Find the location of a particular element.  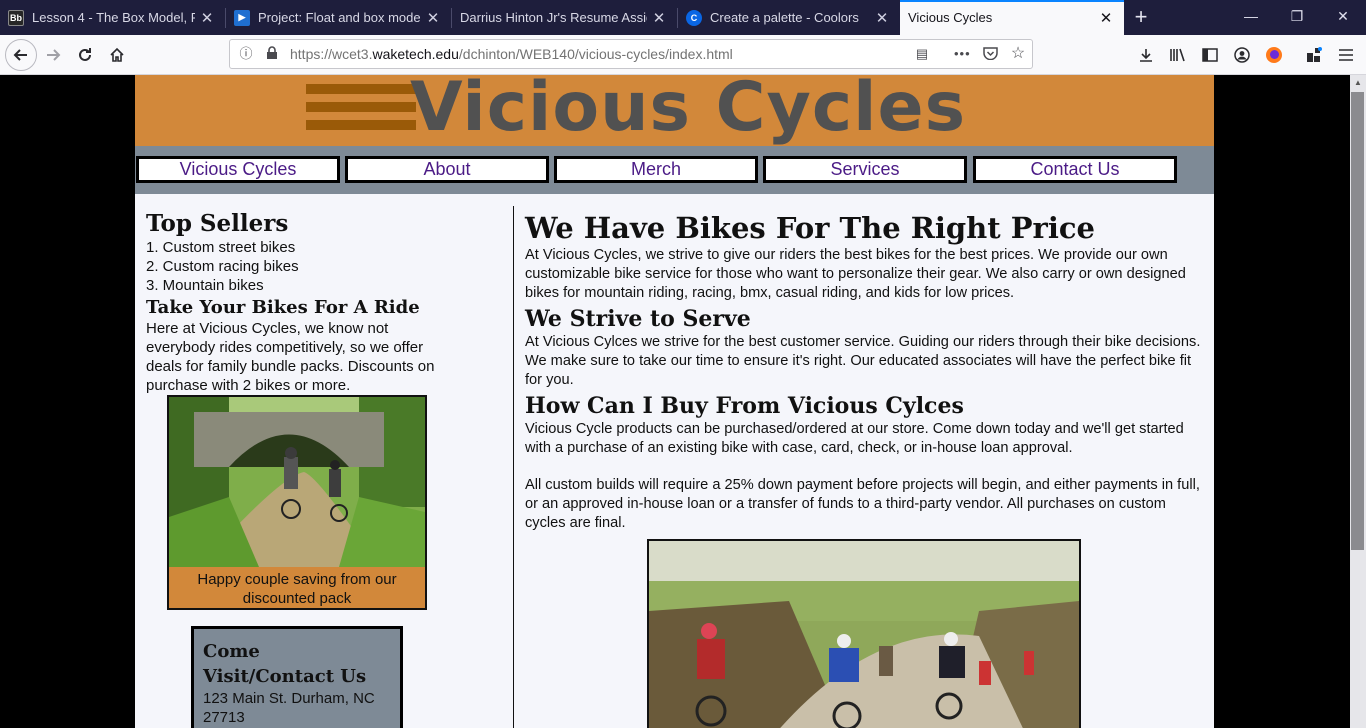

reader-view-icon: ▤ is located at coordinates (922, 54).